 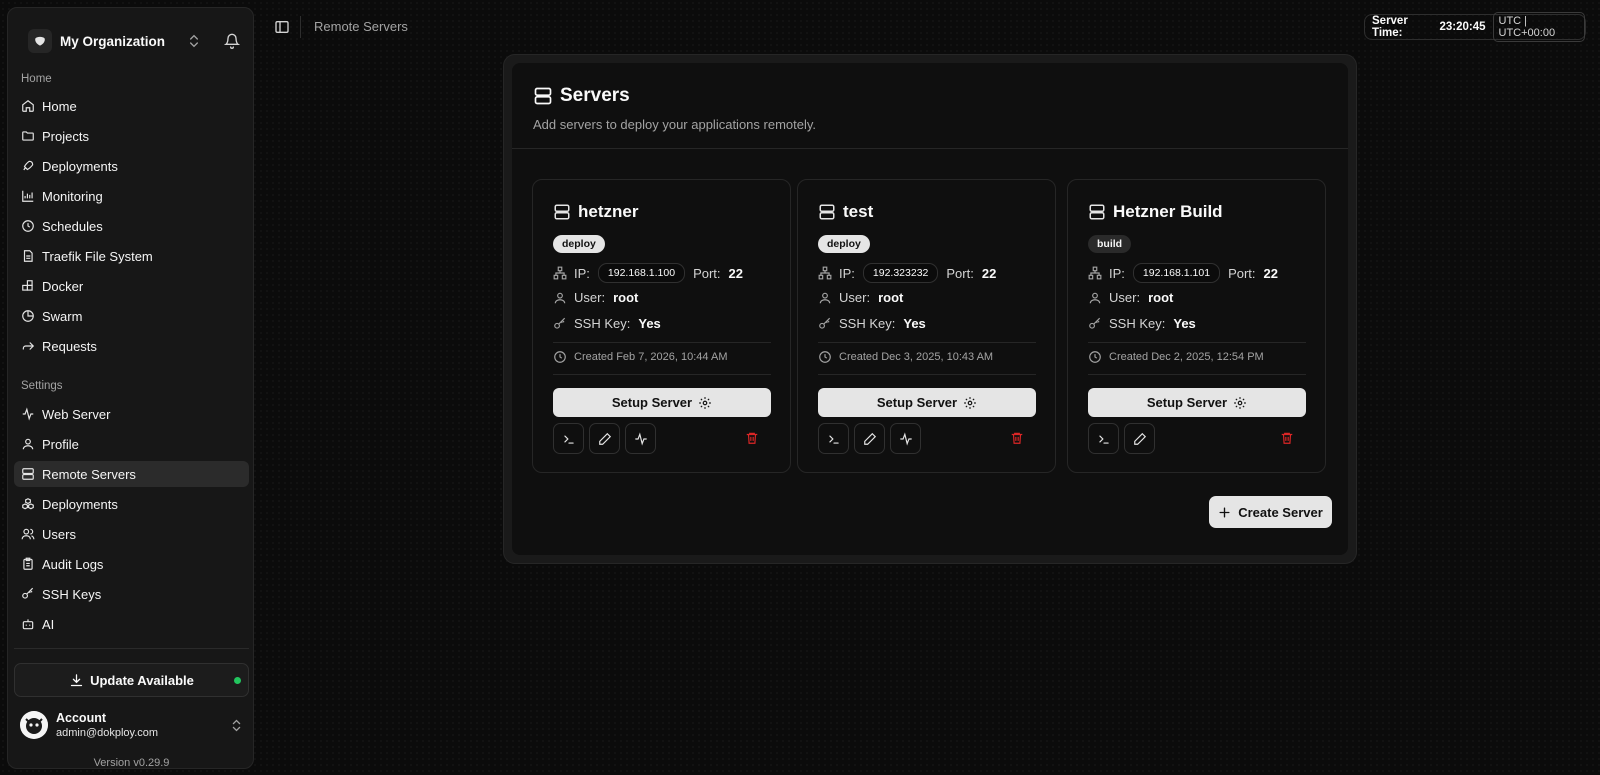 What do you see at coordinates (579, 244) in the screenshot?
I see `server-type-badge: deploy` at bounding box center [579, 244].